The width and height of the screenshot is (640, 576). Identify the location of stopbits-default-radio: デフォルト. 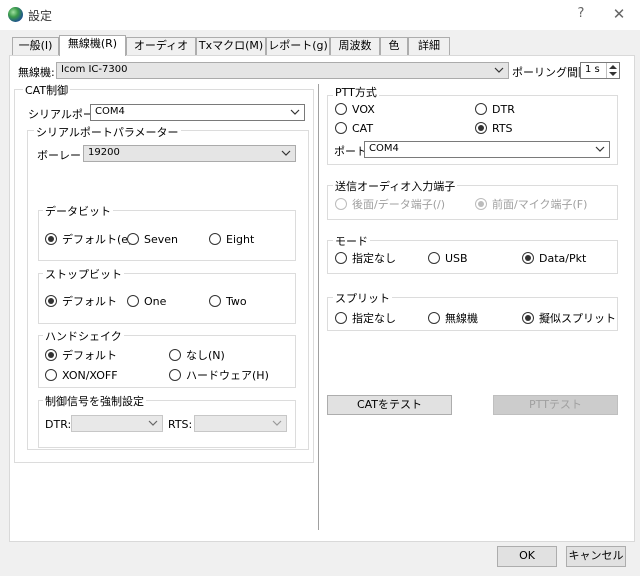
(81, 301).